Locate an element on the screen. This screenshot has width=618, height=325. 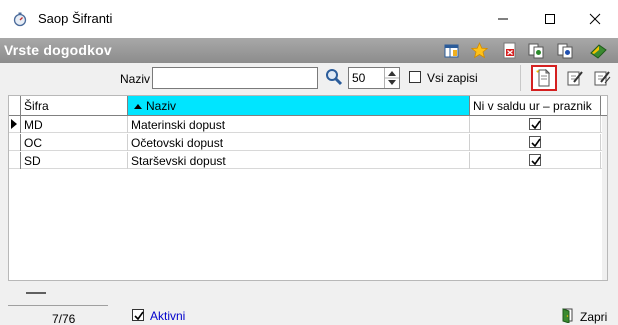
maximize-icon is located at coordinates (550, 19).